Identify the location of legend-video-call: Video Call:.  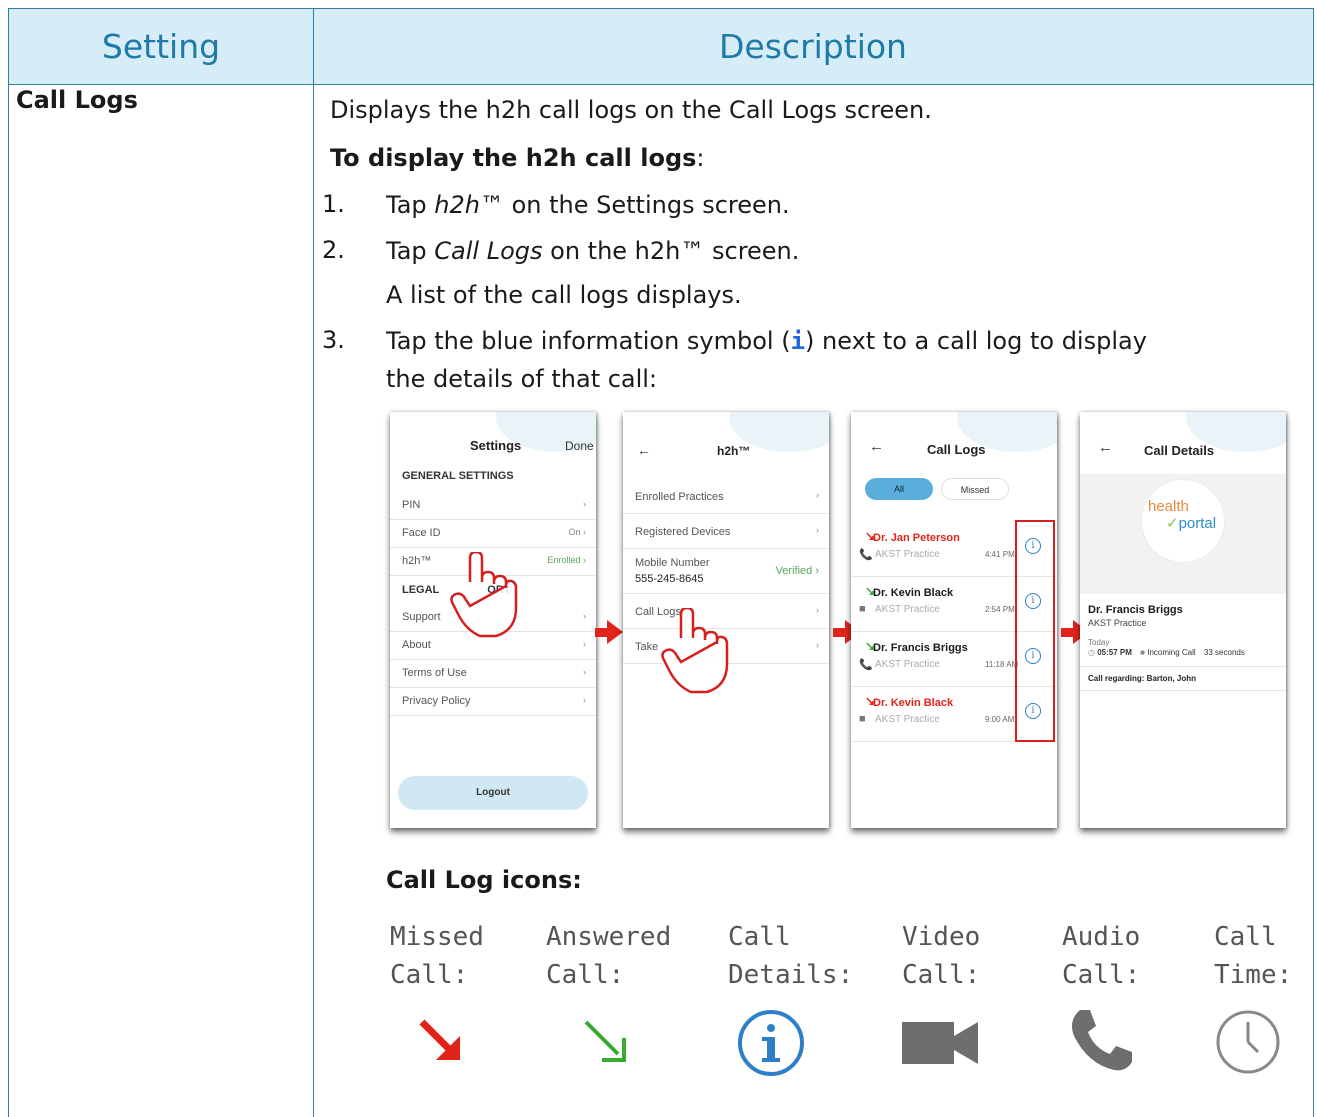
(941, 956).